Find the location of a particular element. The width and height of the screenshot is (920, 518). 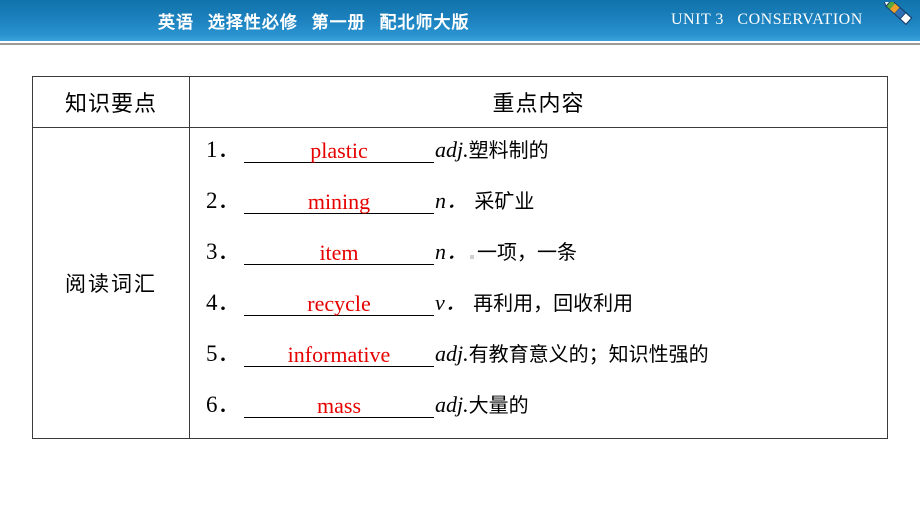

vocabulary-answer-blank: informative is located at coordinates (339, 355).